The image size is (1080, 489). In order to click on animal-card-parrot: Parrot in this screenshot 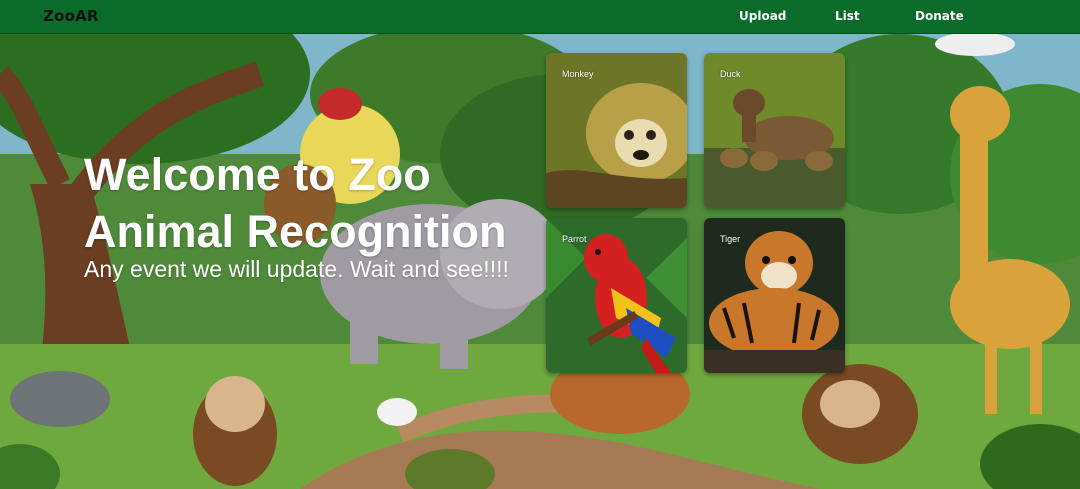, I will do `click(616, 295)`.